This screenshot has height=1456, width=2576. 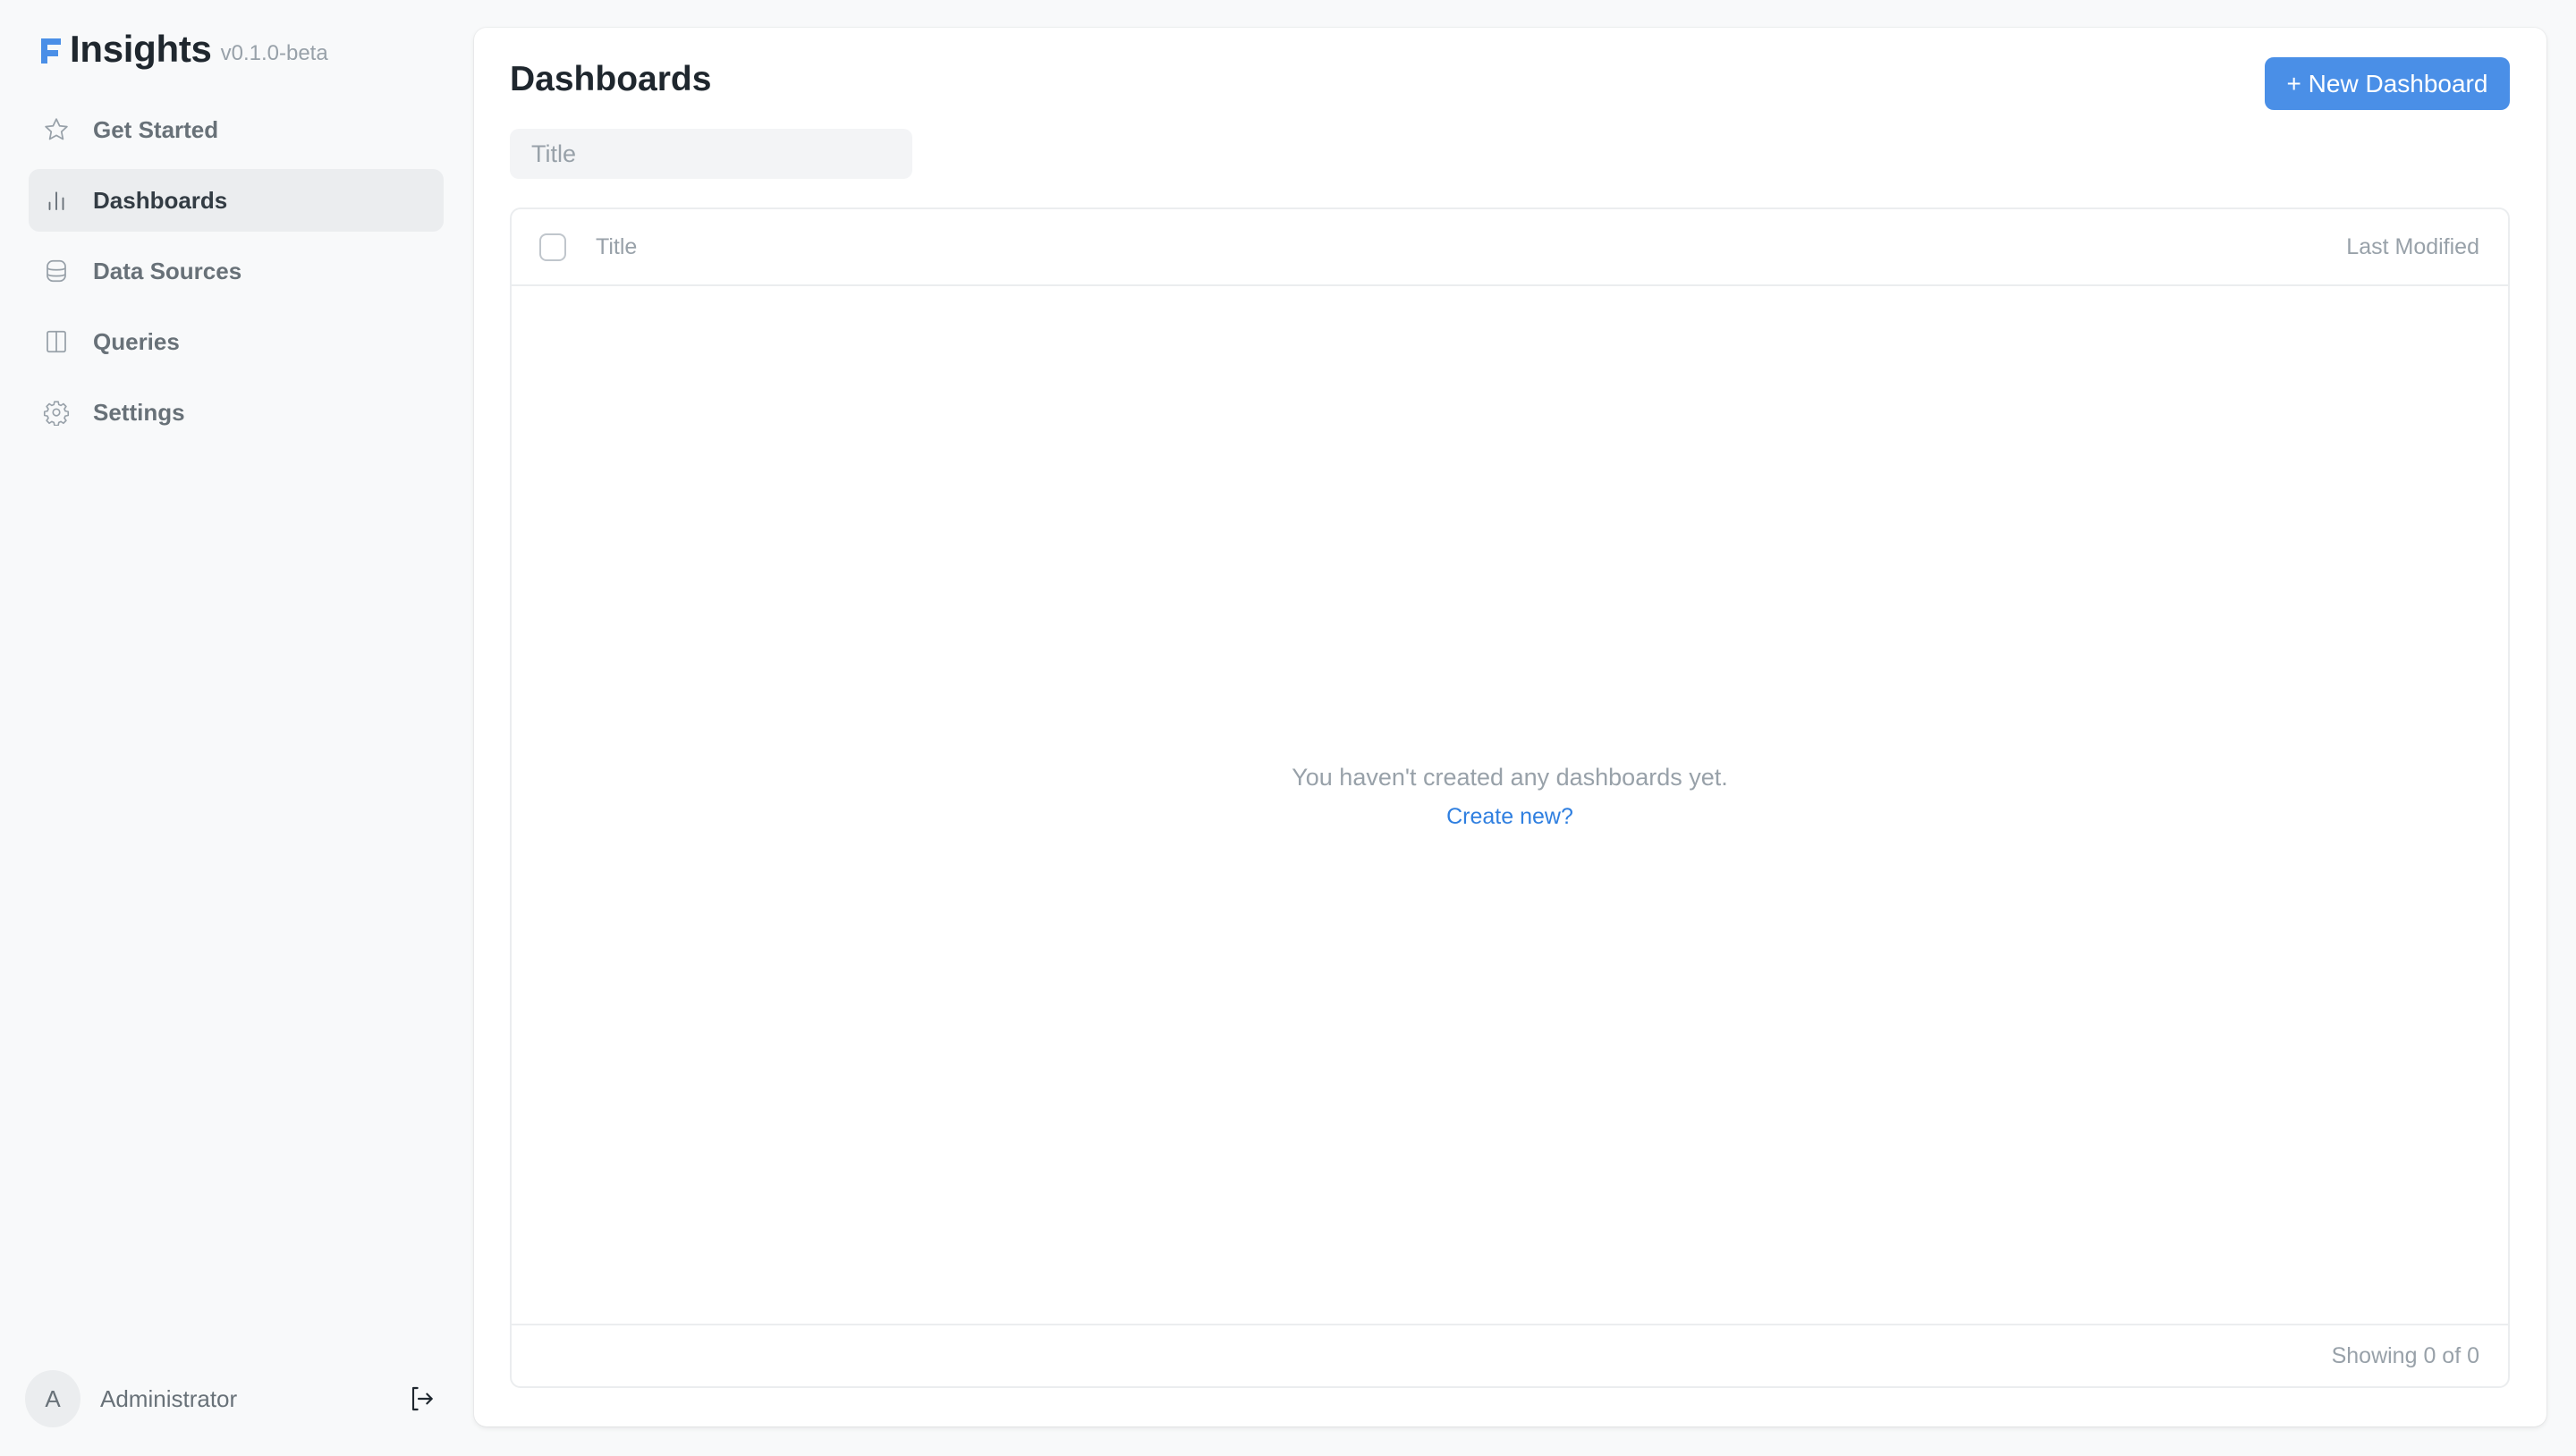 I want to click on table-header: Title Last Modified, so click(x=1510, y=247).